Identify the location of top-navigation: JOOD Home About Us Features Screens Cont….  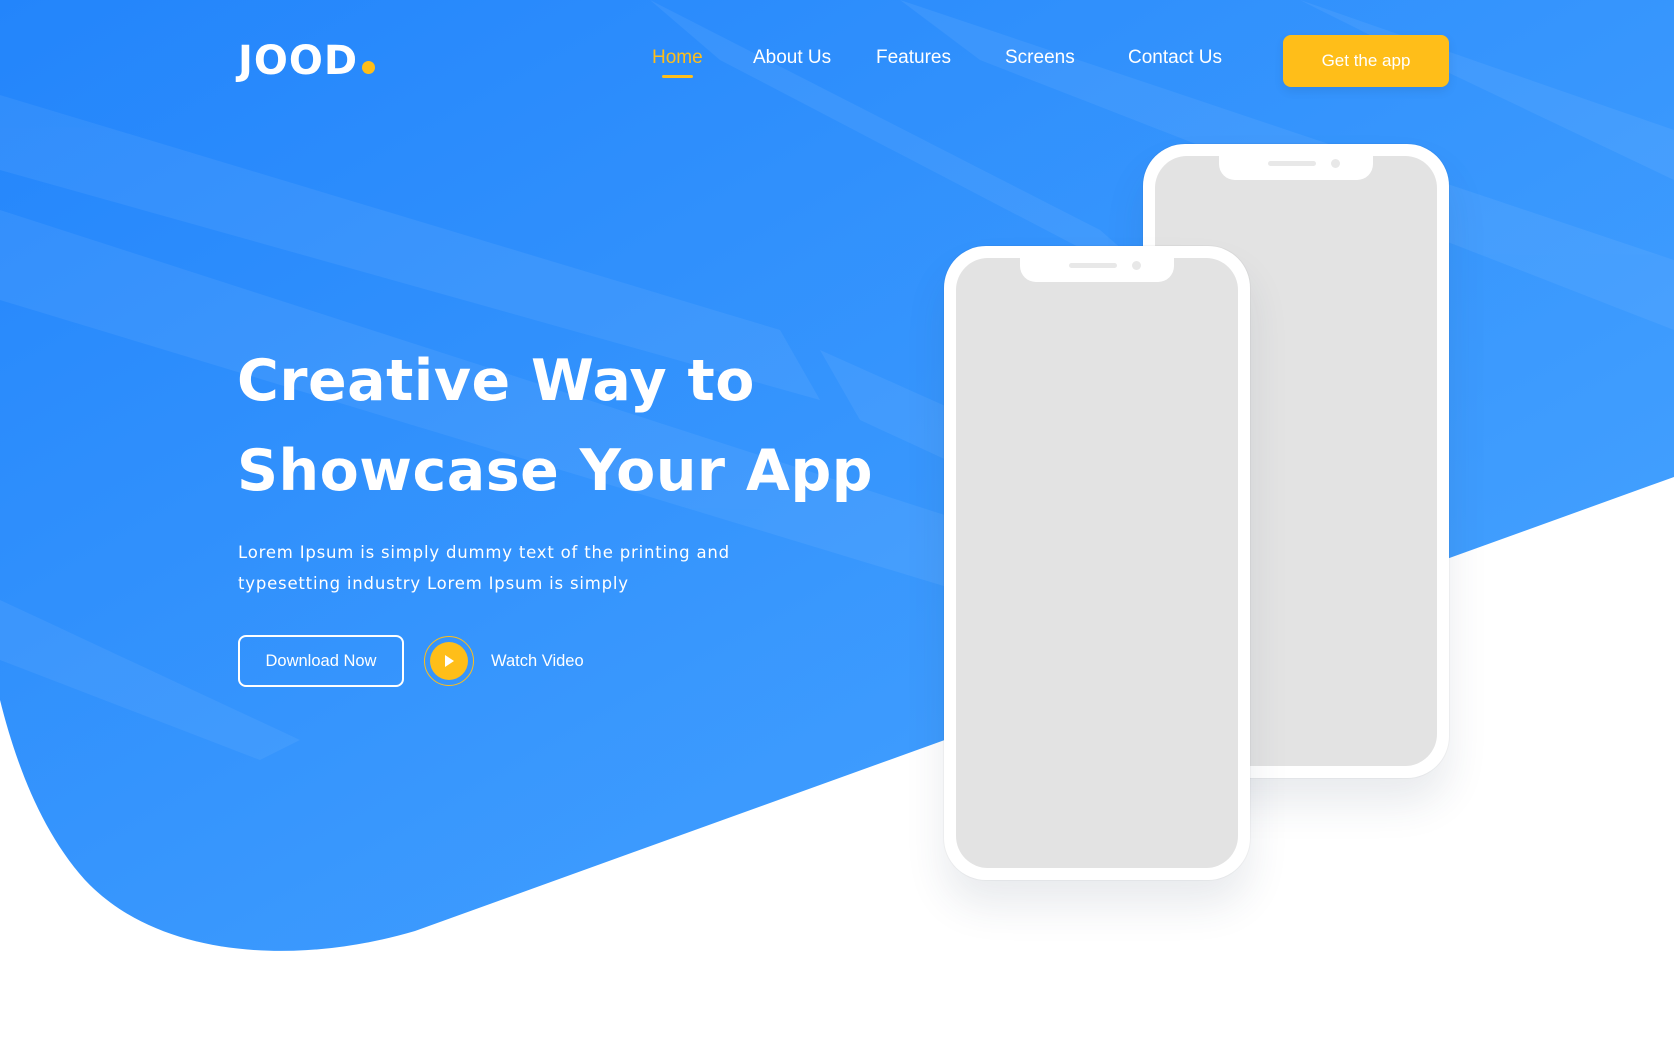
(837, 65).